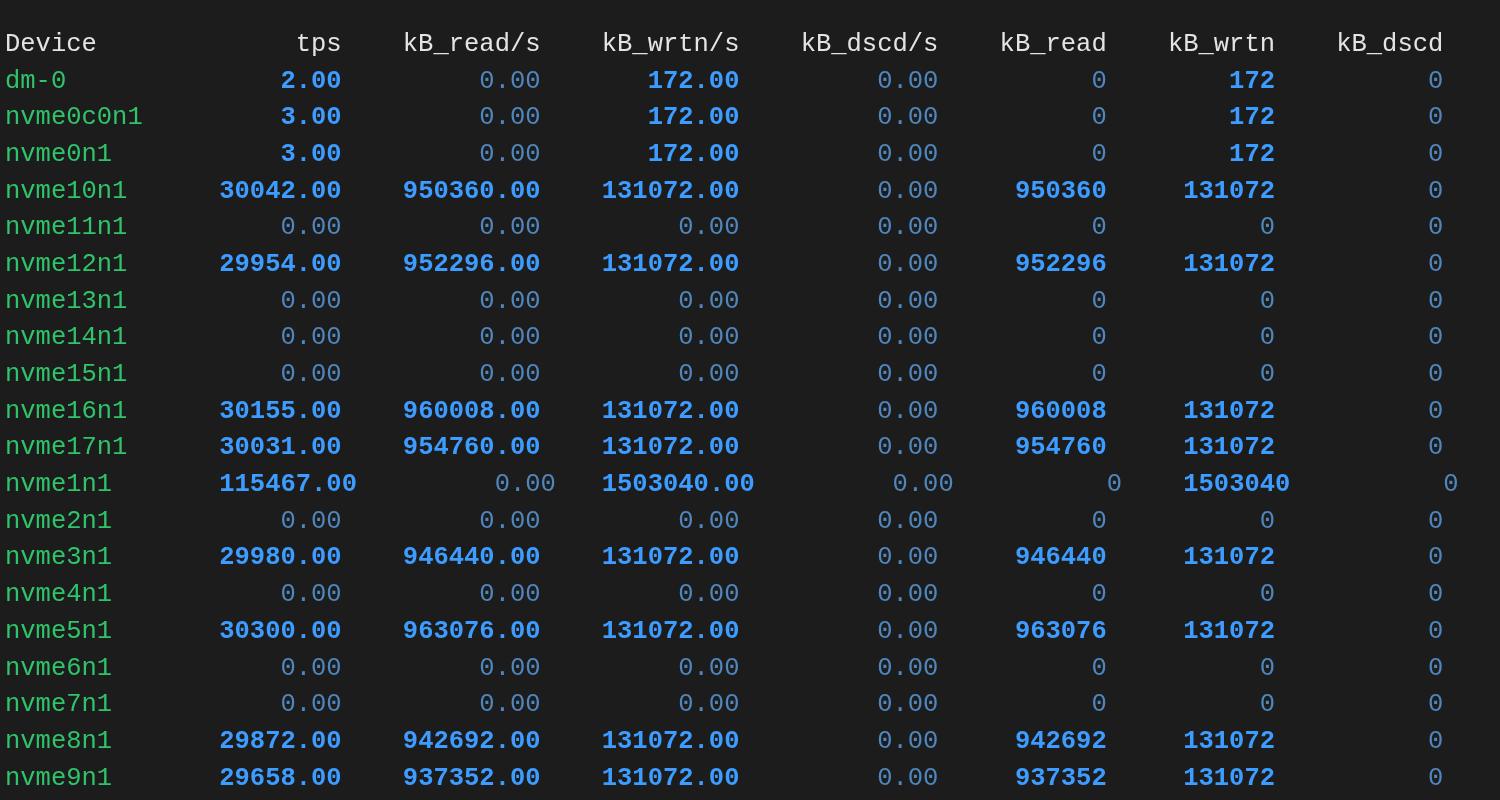  I want to click on stat-value: 942692.00, so click(471, 741).